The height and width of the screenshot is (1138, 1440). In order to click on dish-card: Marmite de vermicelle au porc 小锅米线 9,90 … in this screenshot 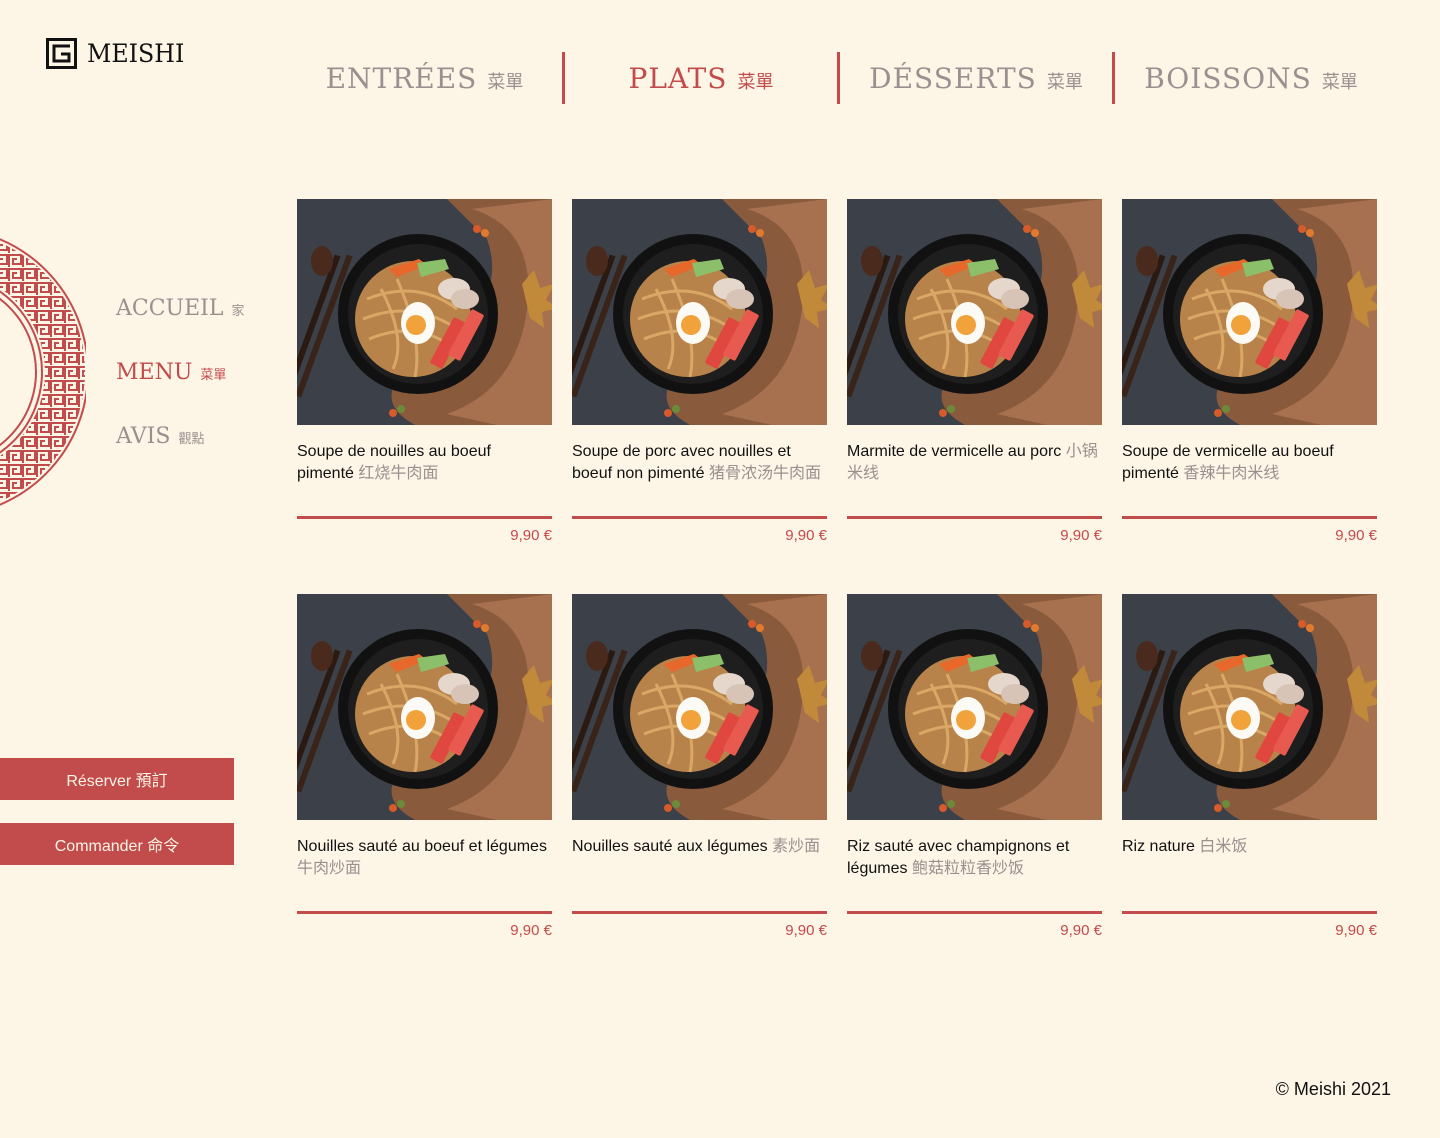, I will do `click(974, 396)`.